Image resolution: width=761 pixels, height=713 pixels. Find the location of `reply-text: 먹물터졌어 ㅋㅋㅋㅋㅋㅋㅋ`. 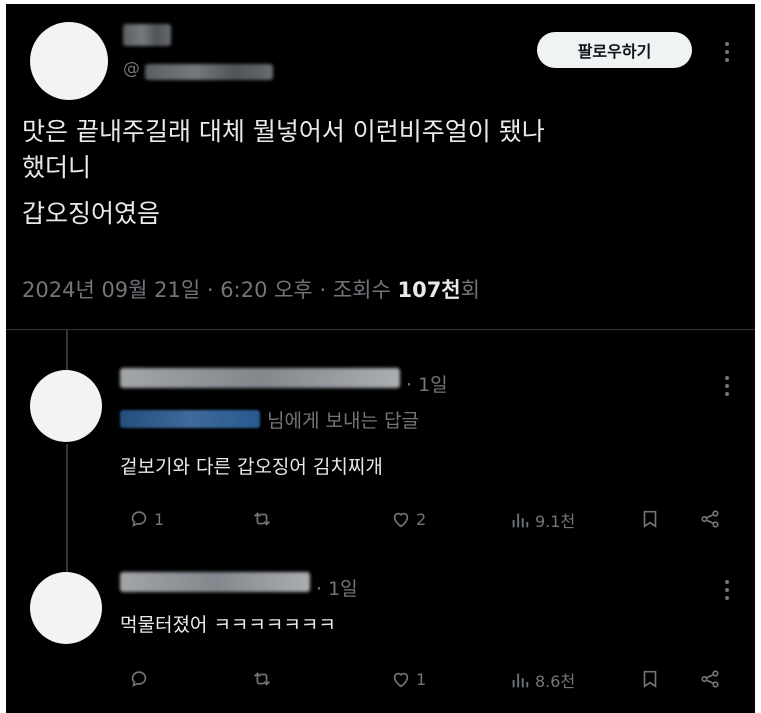

reply-text: 먹물터졌어 ㅋㅋㅋㅋㅋㅋㅋ is located at coordinates (228, 625).